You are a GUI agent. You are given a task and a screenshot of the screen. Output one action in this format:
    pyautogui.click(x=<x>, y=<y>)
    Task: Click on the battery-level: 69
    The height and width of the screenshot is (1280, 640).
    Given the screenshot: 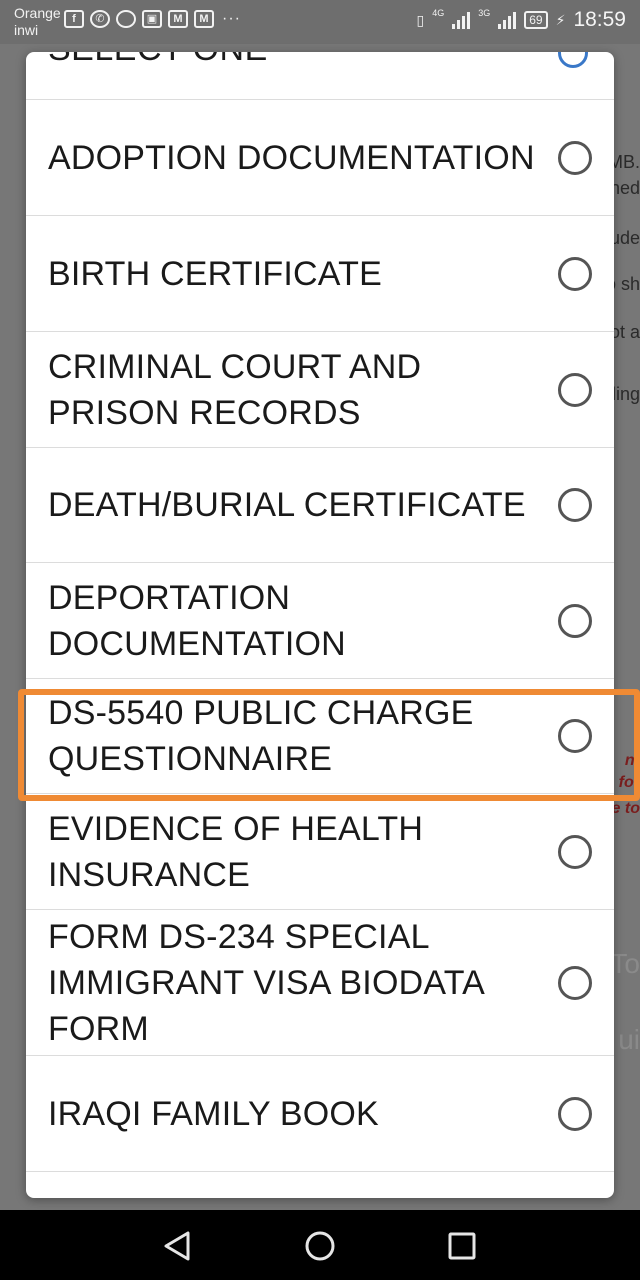 What is the action you would take?
    pyautogui.click(x=536, y=20)
    